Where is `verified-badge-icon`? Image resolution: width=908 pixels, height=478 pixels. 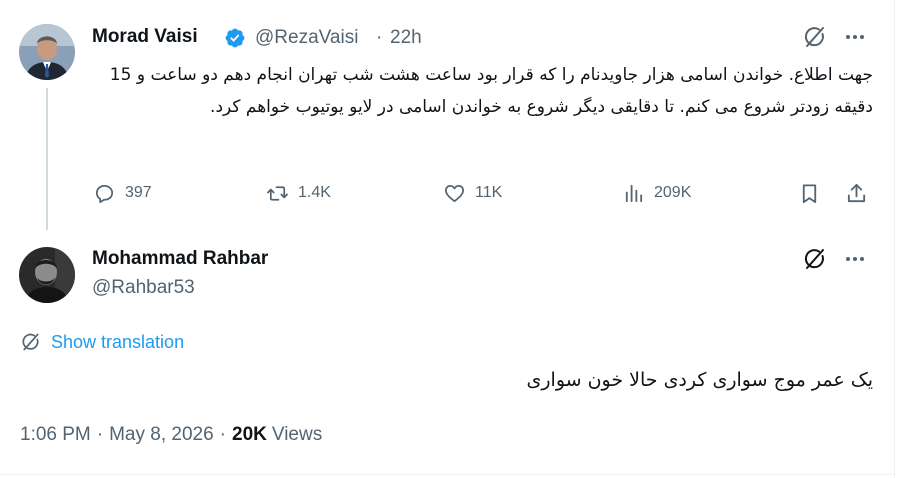
verified-badge-icon is located at coordinates (235, 38).